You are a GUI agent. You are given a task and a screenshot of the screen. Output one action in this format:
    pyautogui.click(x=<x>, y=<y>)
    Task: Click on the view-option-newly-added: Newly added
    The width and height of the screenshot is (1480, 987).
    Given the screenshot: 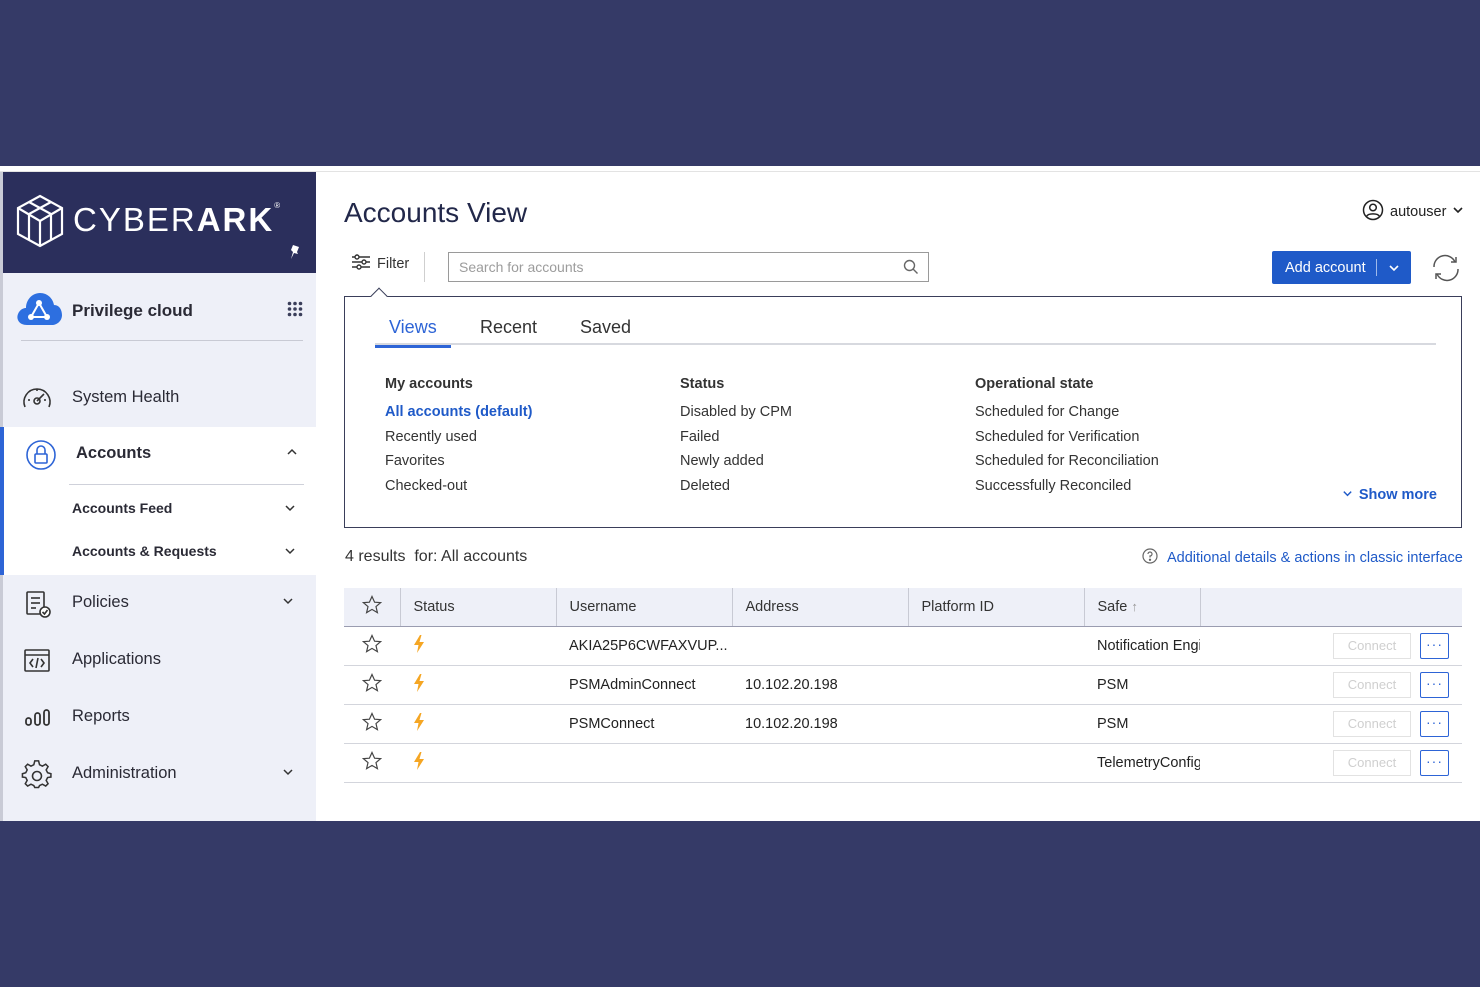 What is the action you would take?
    pyautogui.click(x=736, y=465)
    